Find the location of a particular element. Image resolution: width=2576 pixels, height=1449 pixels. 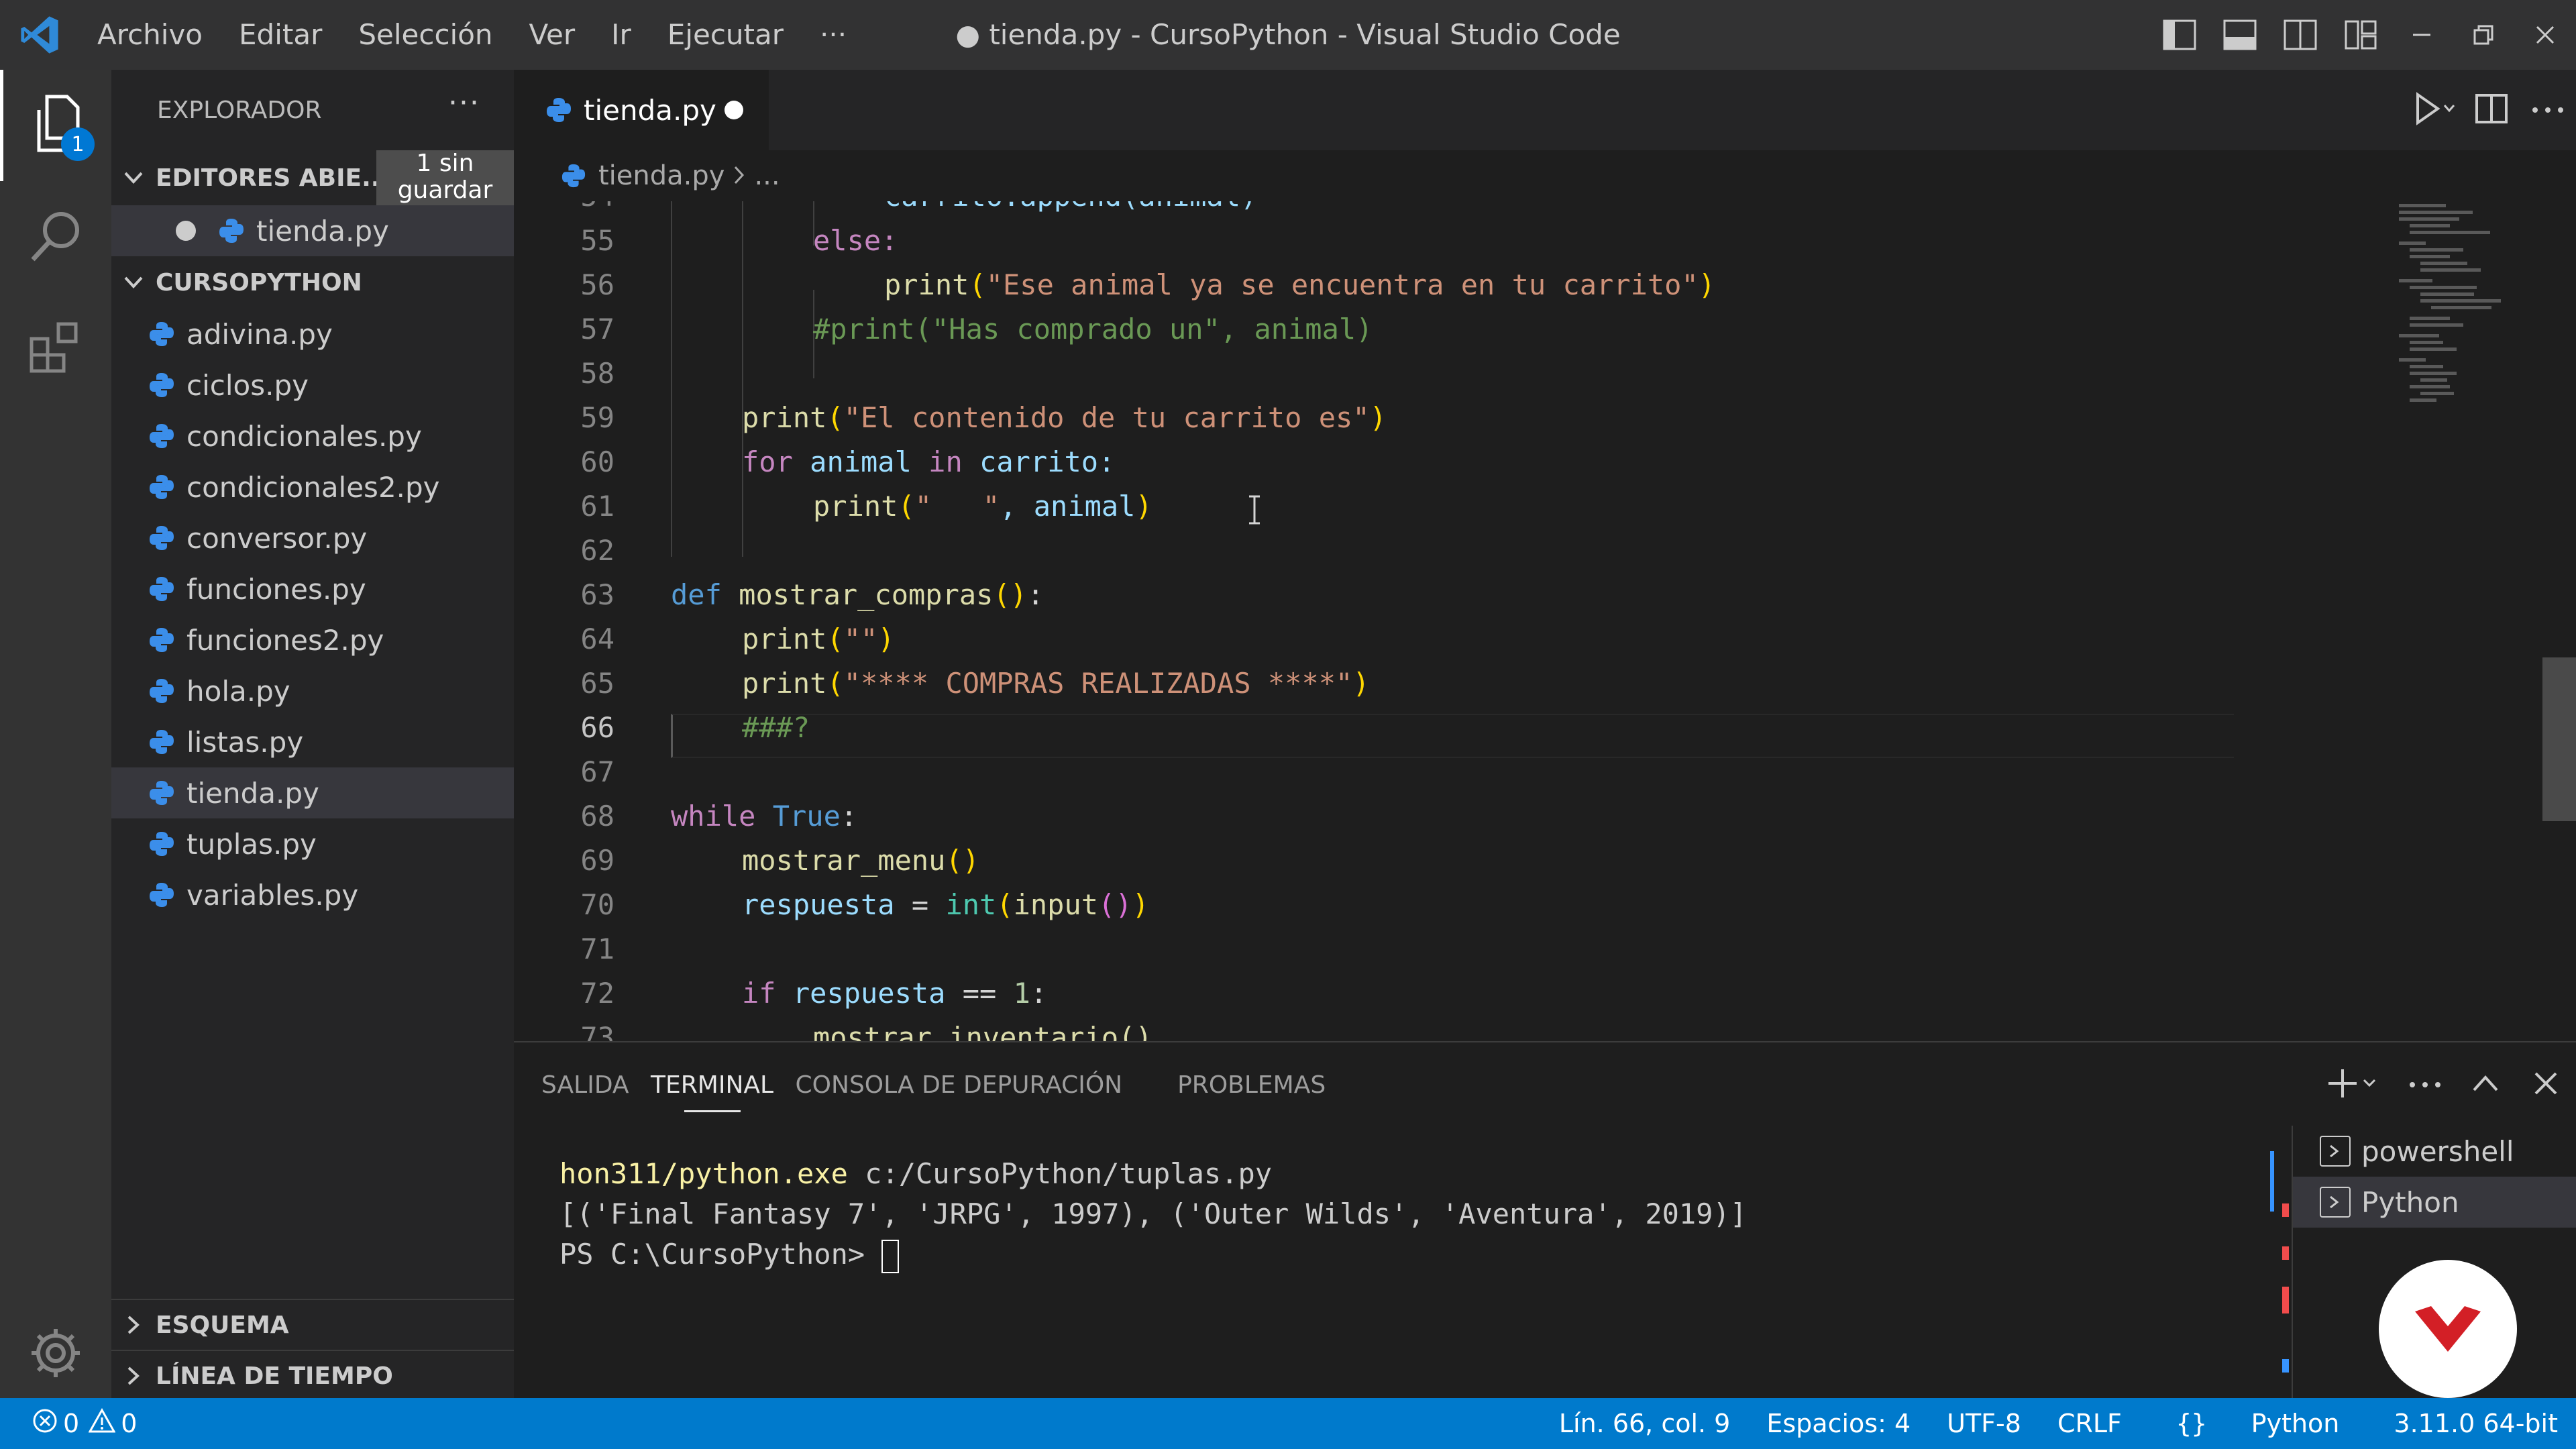

terminal-item-python: Python is located at coordinates (2434, 1202).